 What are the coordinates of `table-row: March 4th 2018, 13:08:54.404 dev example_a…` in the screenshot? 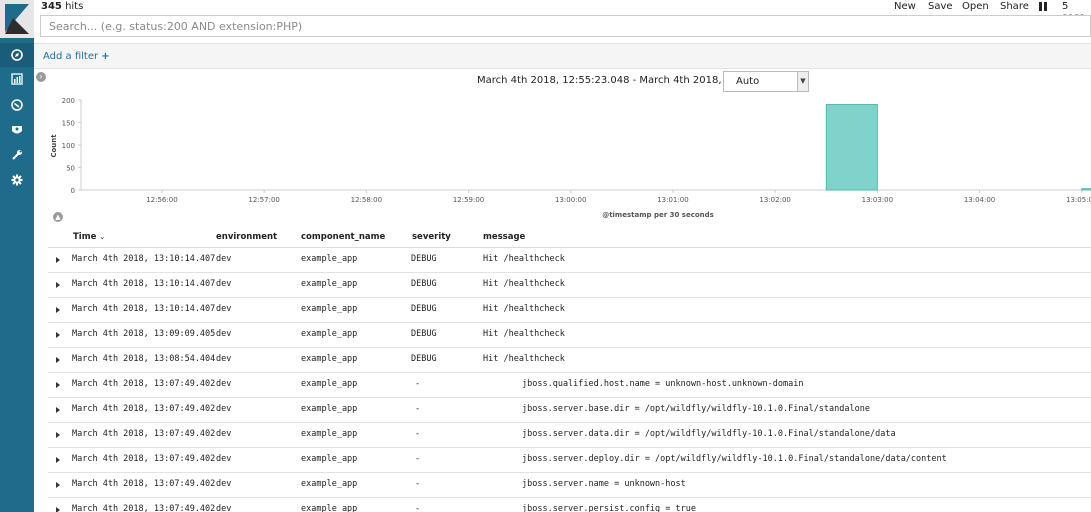 It's located at (569, 360).